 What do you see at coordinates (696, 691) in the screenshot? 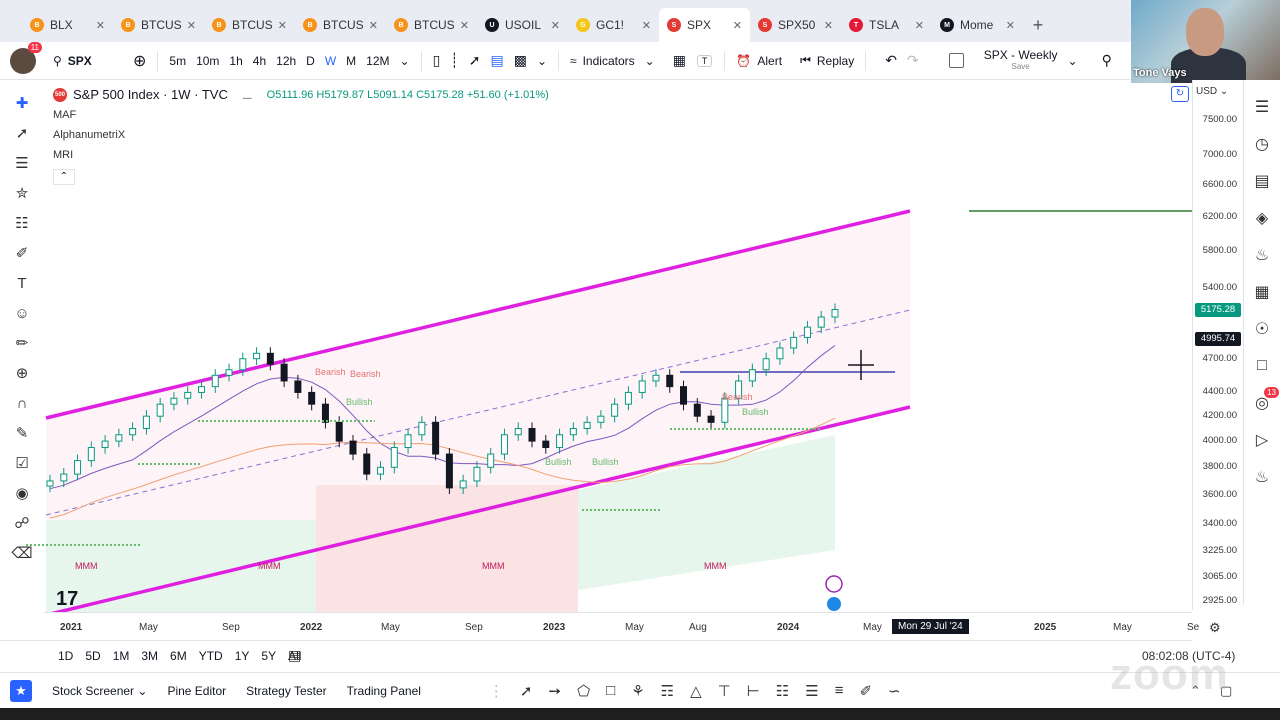
I see `triangle-icon: △` at bounding box center [696, 691].